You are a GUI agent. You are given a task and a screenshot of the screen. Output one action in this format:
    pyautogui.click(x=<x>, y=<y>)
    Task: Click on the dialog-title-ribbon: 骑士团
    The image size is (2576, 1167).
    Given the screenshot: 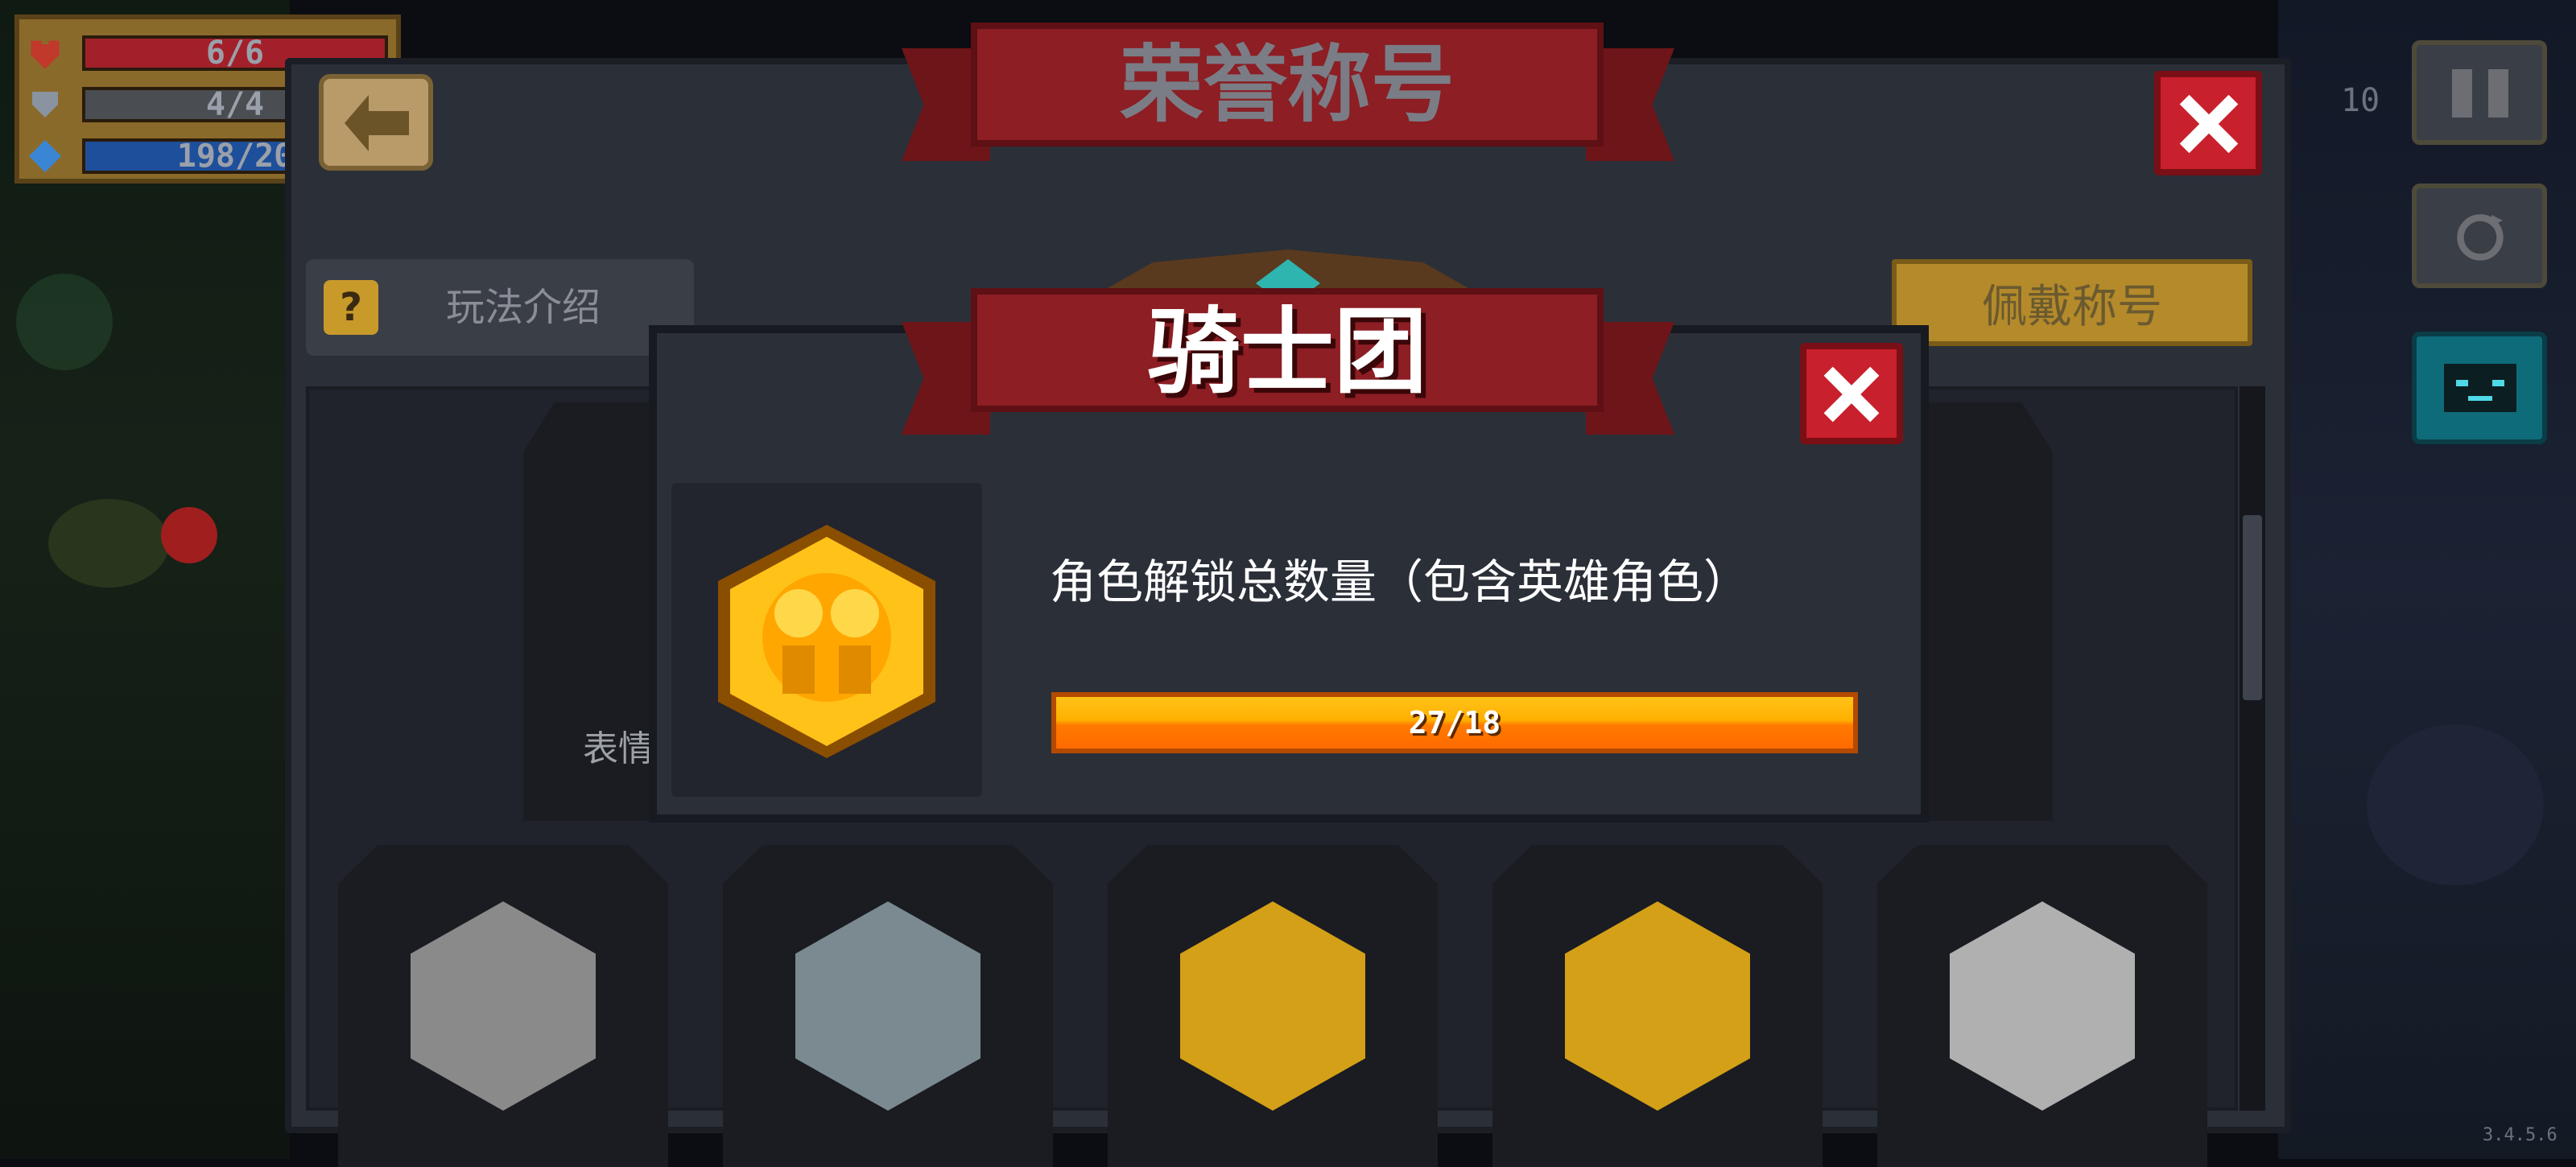 What is the action you would take?
    pyautogui.click(x=1287, y=350)
    